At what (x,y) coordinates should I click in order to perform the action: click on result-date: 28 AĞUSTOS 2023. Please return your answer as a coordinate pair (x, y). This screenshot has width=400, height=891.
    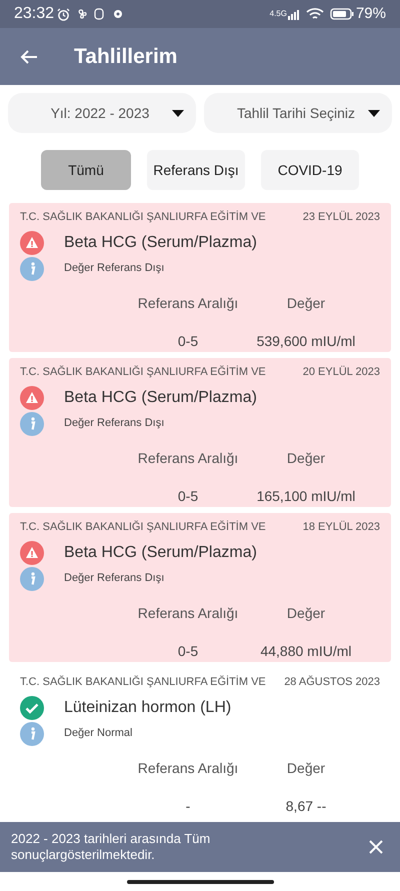
    Looking at the image, I should click on (332, 682).